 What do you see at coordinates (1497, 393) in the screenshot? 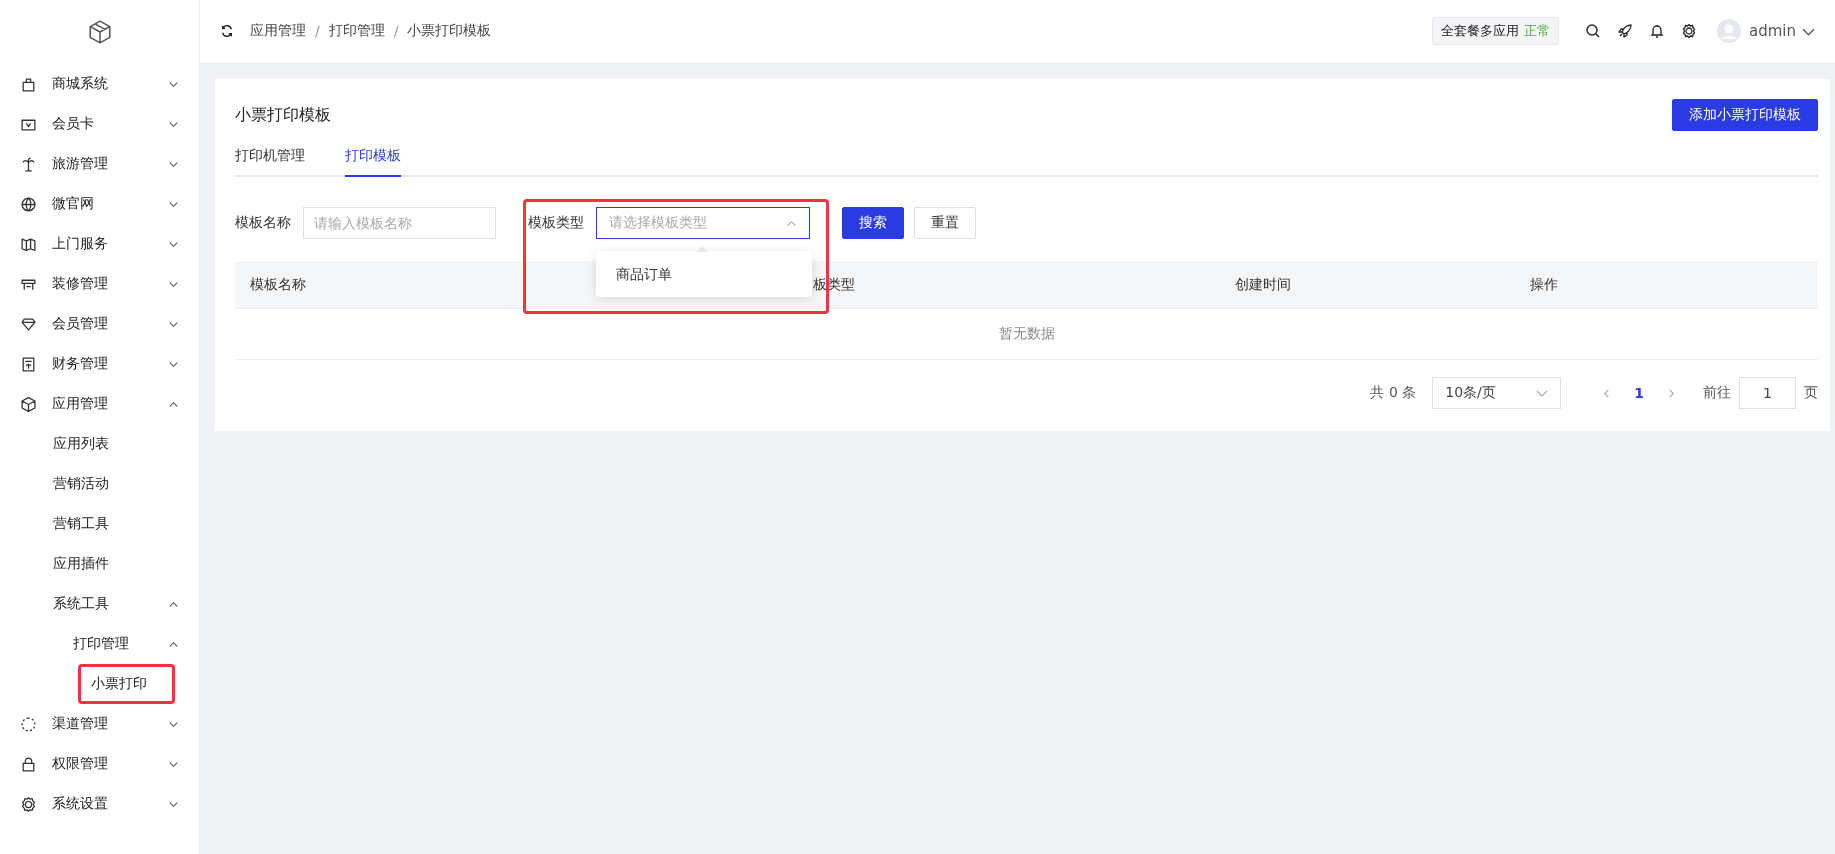
I see `page-size-select: 10条/页` at bounding box center [1497, 393].